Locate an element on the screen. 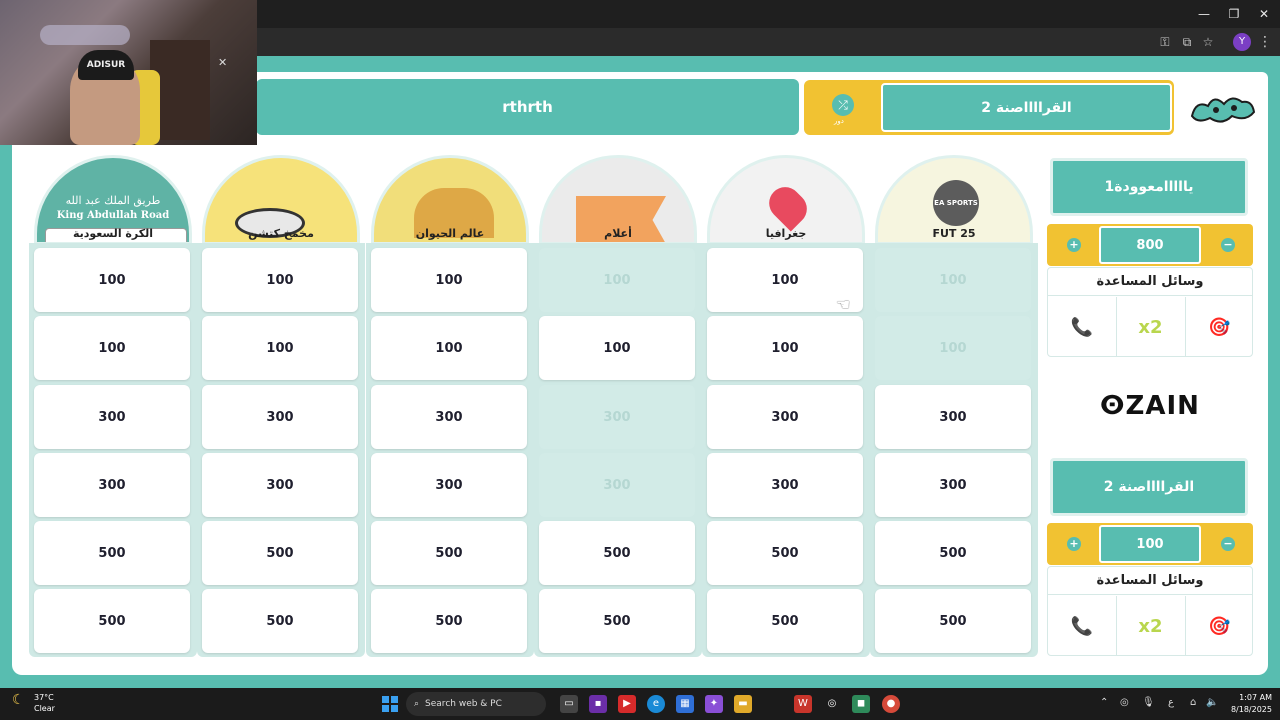 The image size is (1280, 720). team2-aids-panel: وسائل المساعدة 📞 x2 🎯 is located at coordinates (1150, 611).